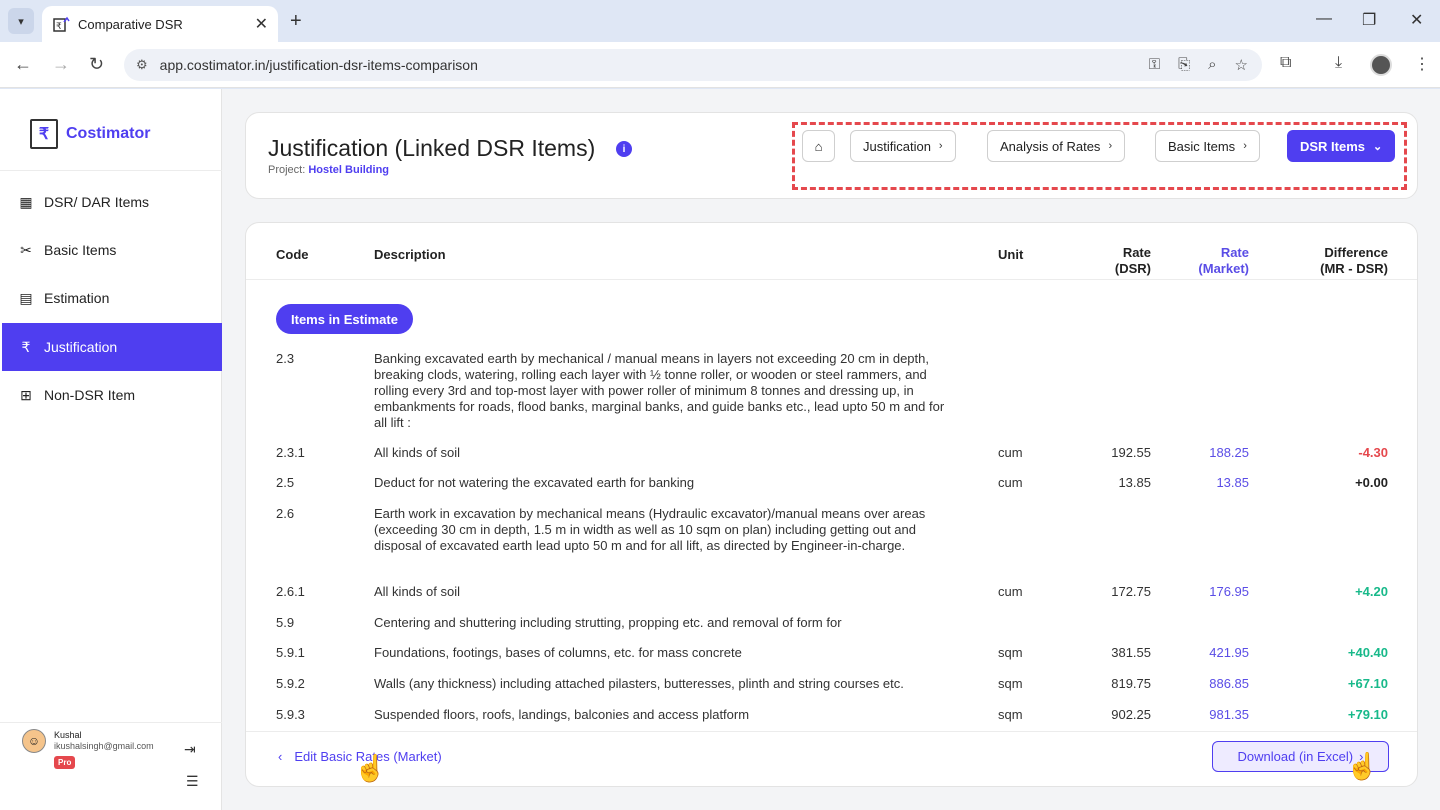 This screenshot has height=810, width=1440. Describe the element at coordinates (1324, 19) in the screenshot. I see `minimize-icon: —` at that location.